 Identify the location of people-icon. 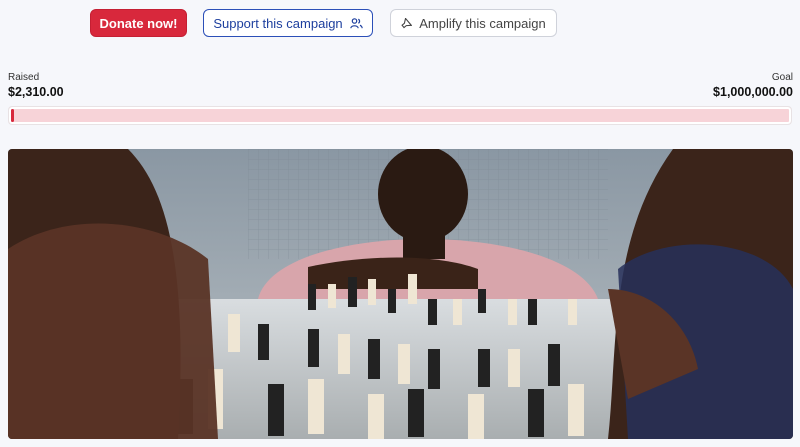
(356, 23).